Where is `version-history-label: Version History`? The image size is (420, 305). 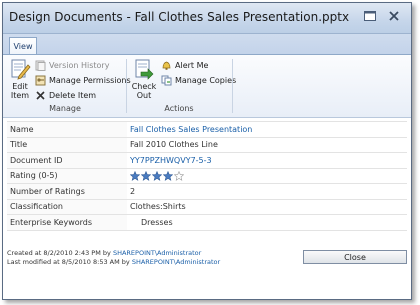
version-history-label: Version History is located at coordinates (79, 65).